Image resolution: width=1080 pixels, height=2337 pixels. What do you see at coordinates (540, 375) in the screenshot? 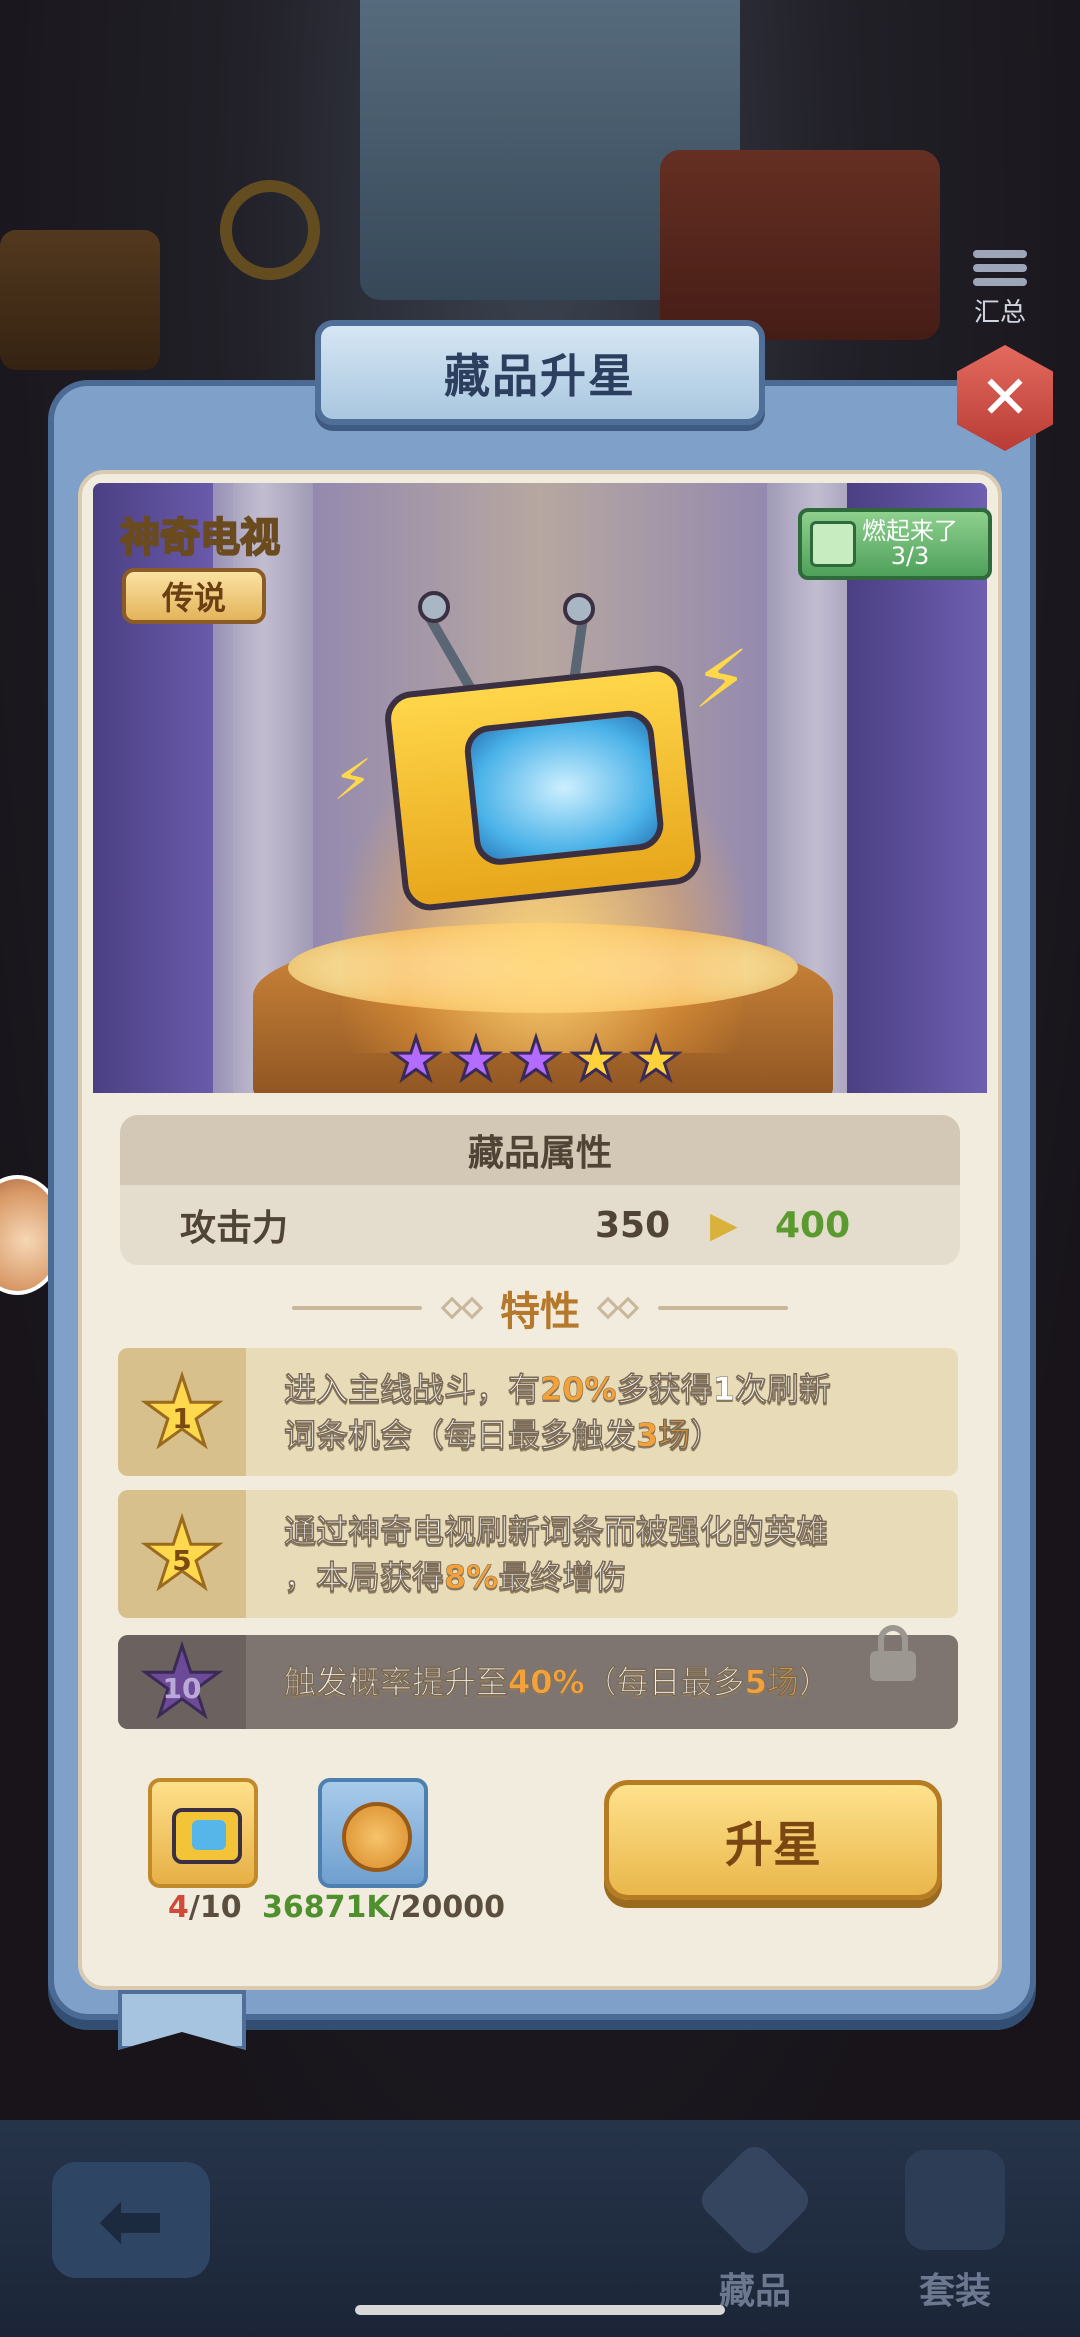
I see `dialog-title: 藏品升星` at bounding box center [540, 375].